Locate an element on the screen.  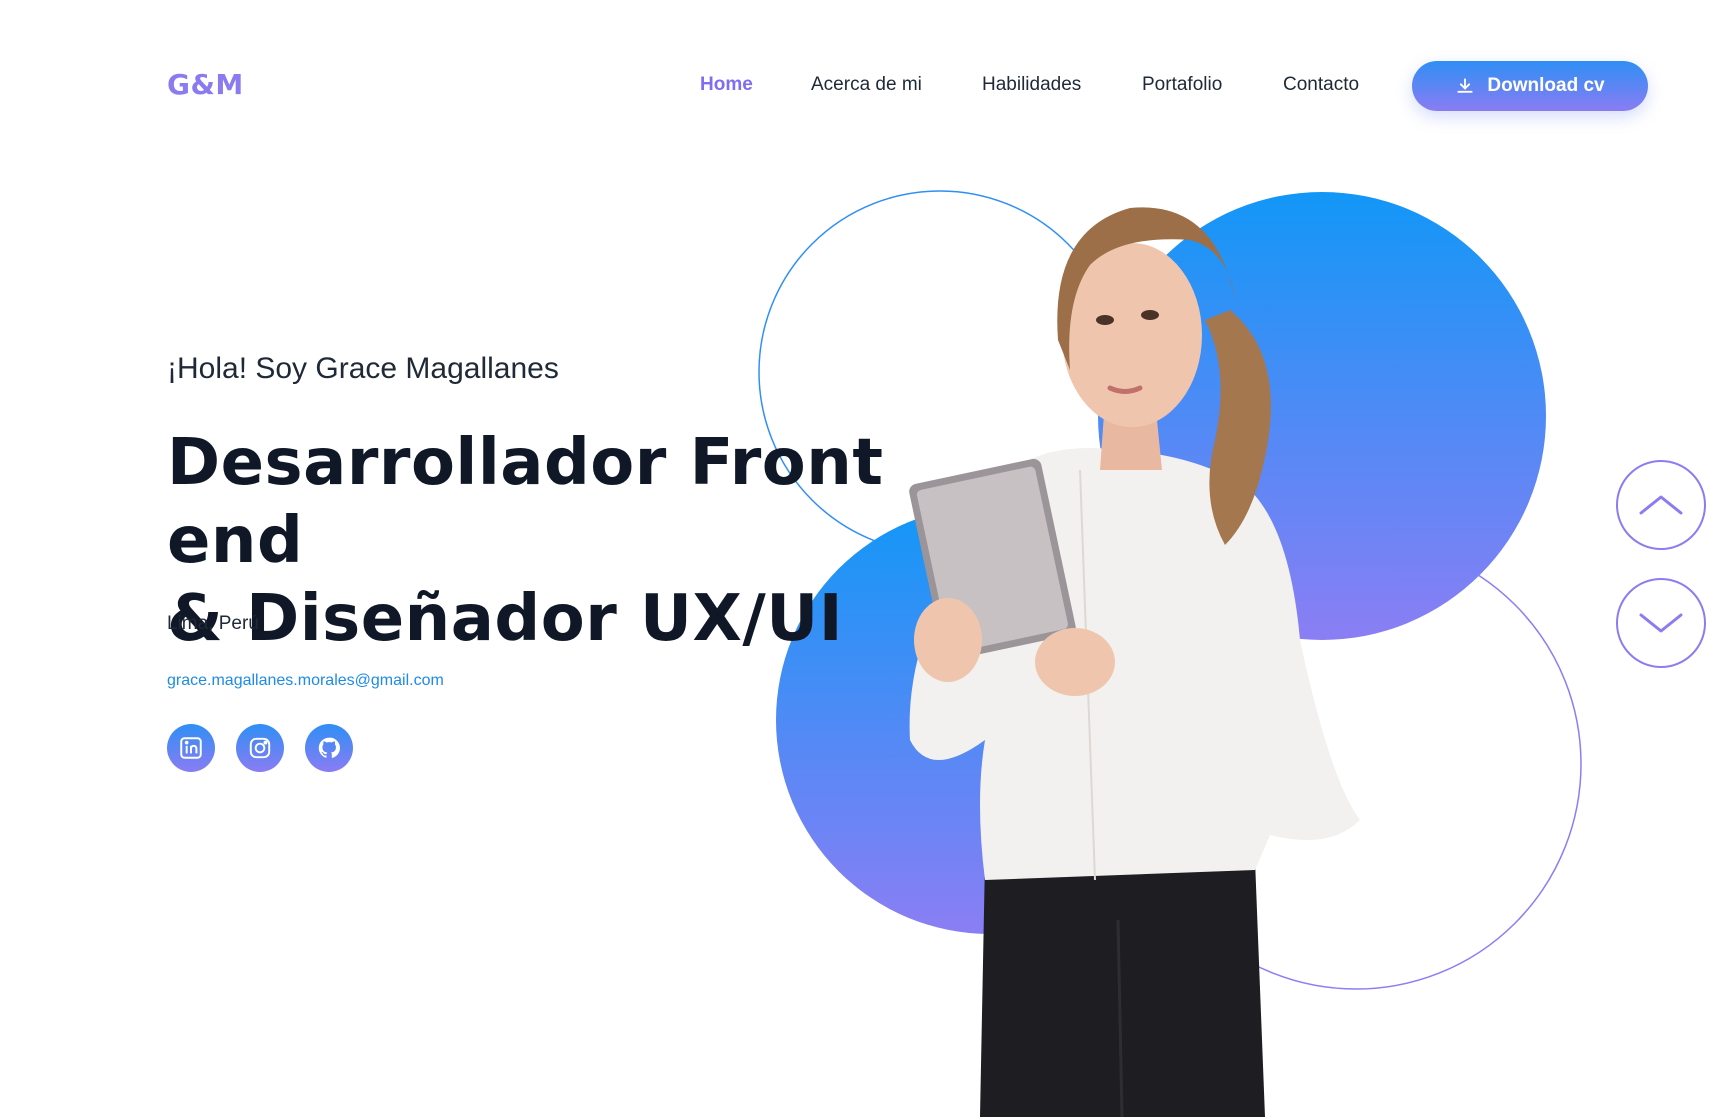
hero-title-line-1: Desarrollador Front end is located at coordinates (525, 502).